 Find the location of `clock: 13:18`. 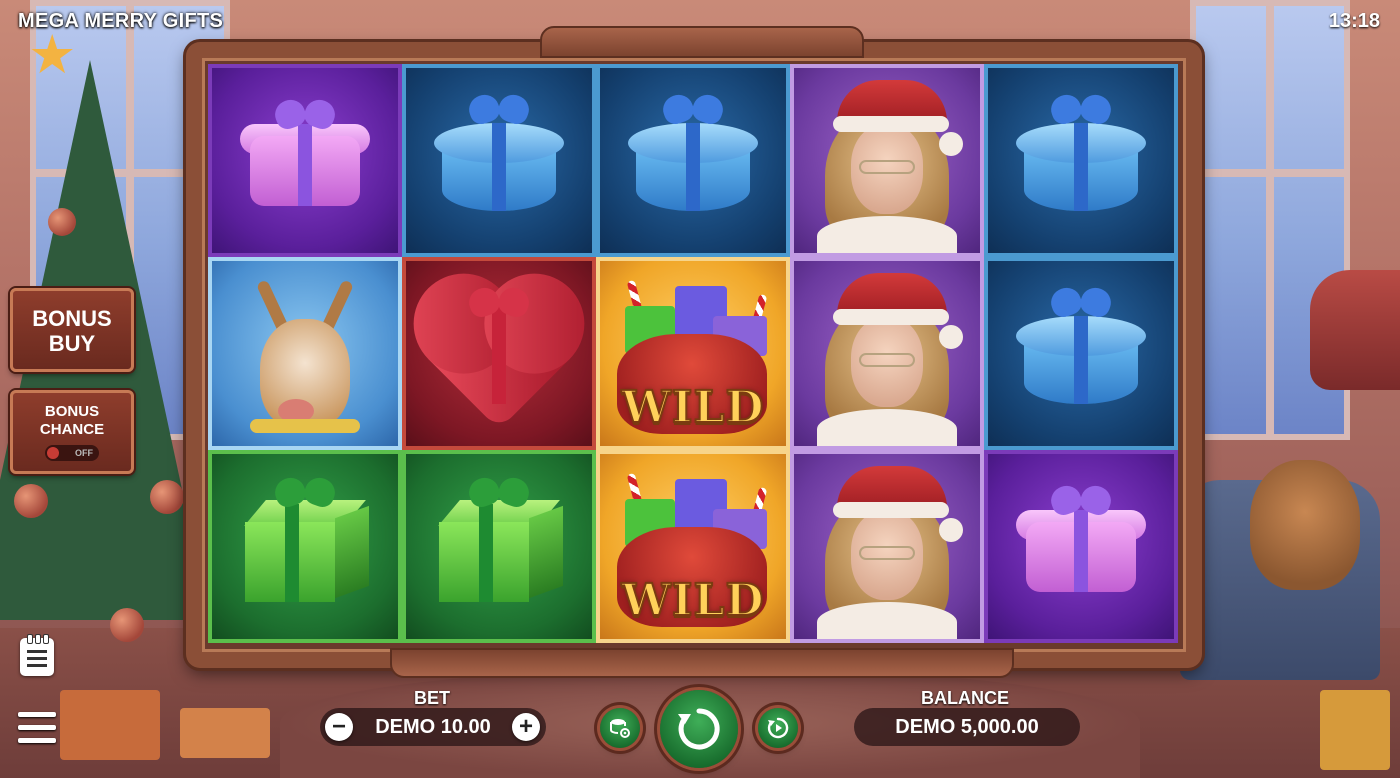

clock: 13:18 is located at coordinates (1354, 21).